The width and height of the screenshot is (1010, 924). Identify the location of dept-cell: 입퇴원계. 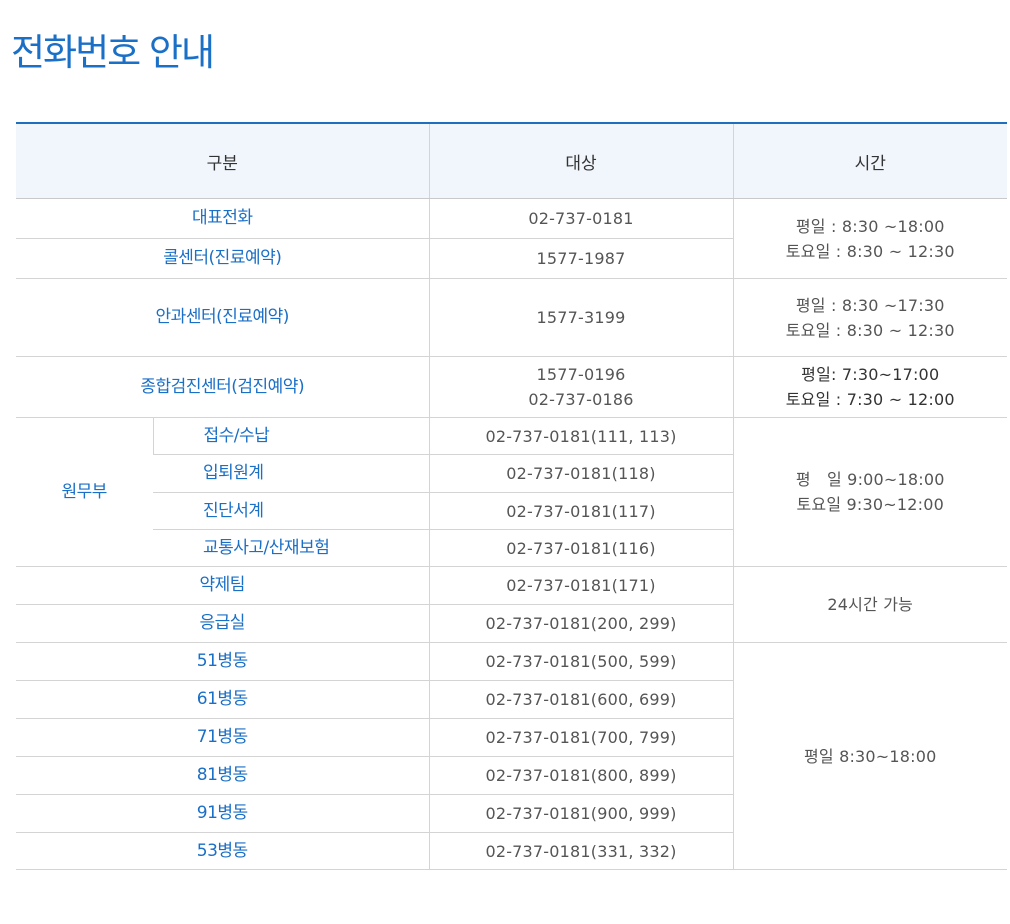
(291, 473).